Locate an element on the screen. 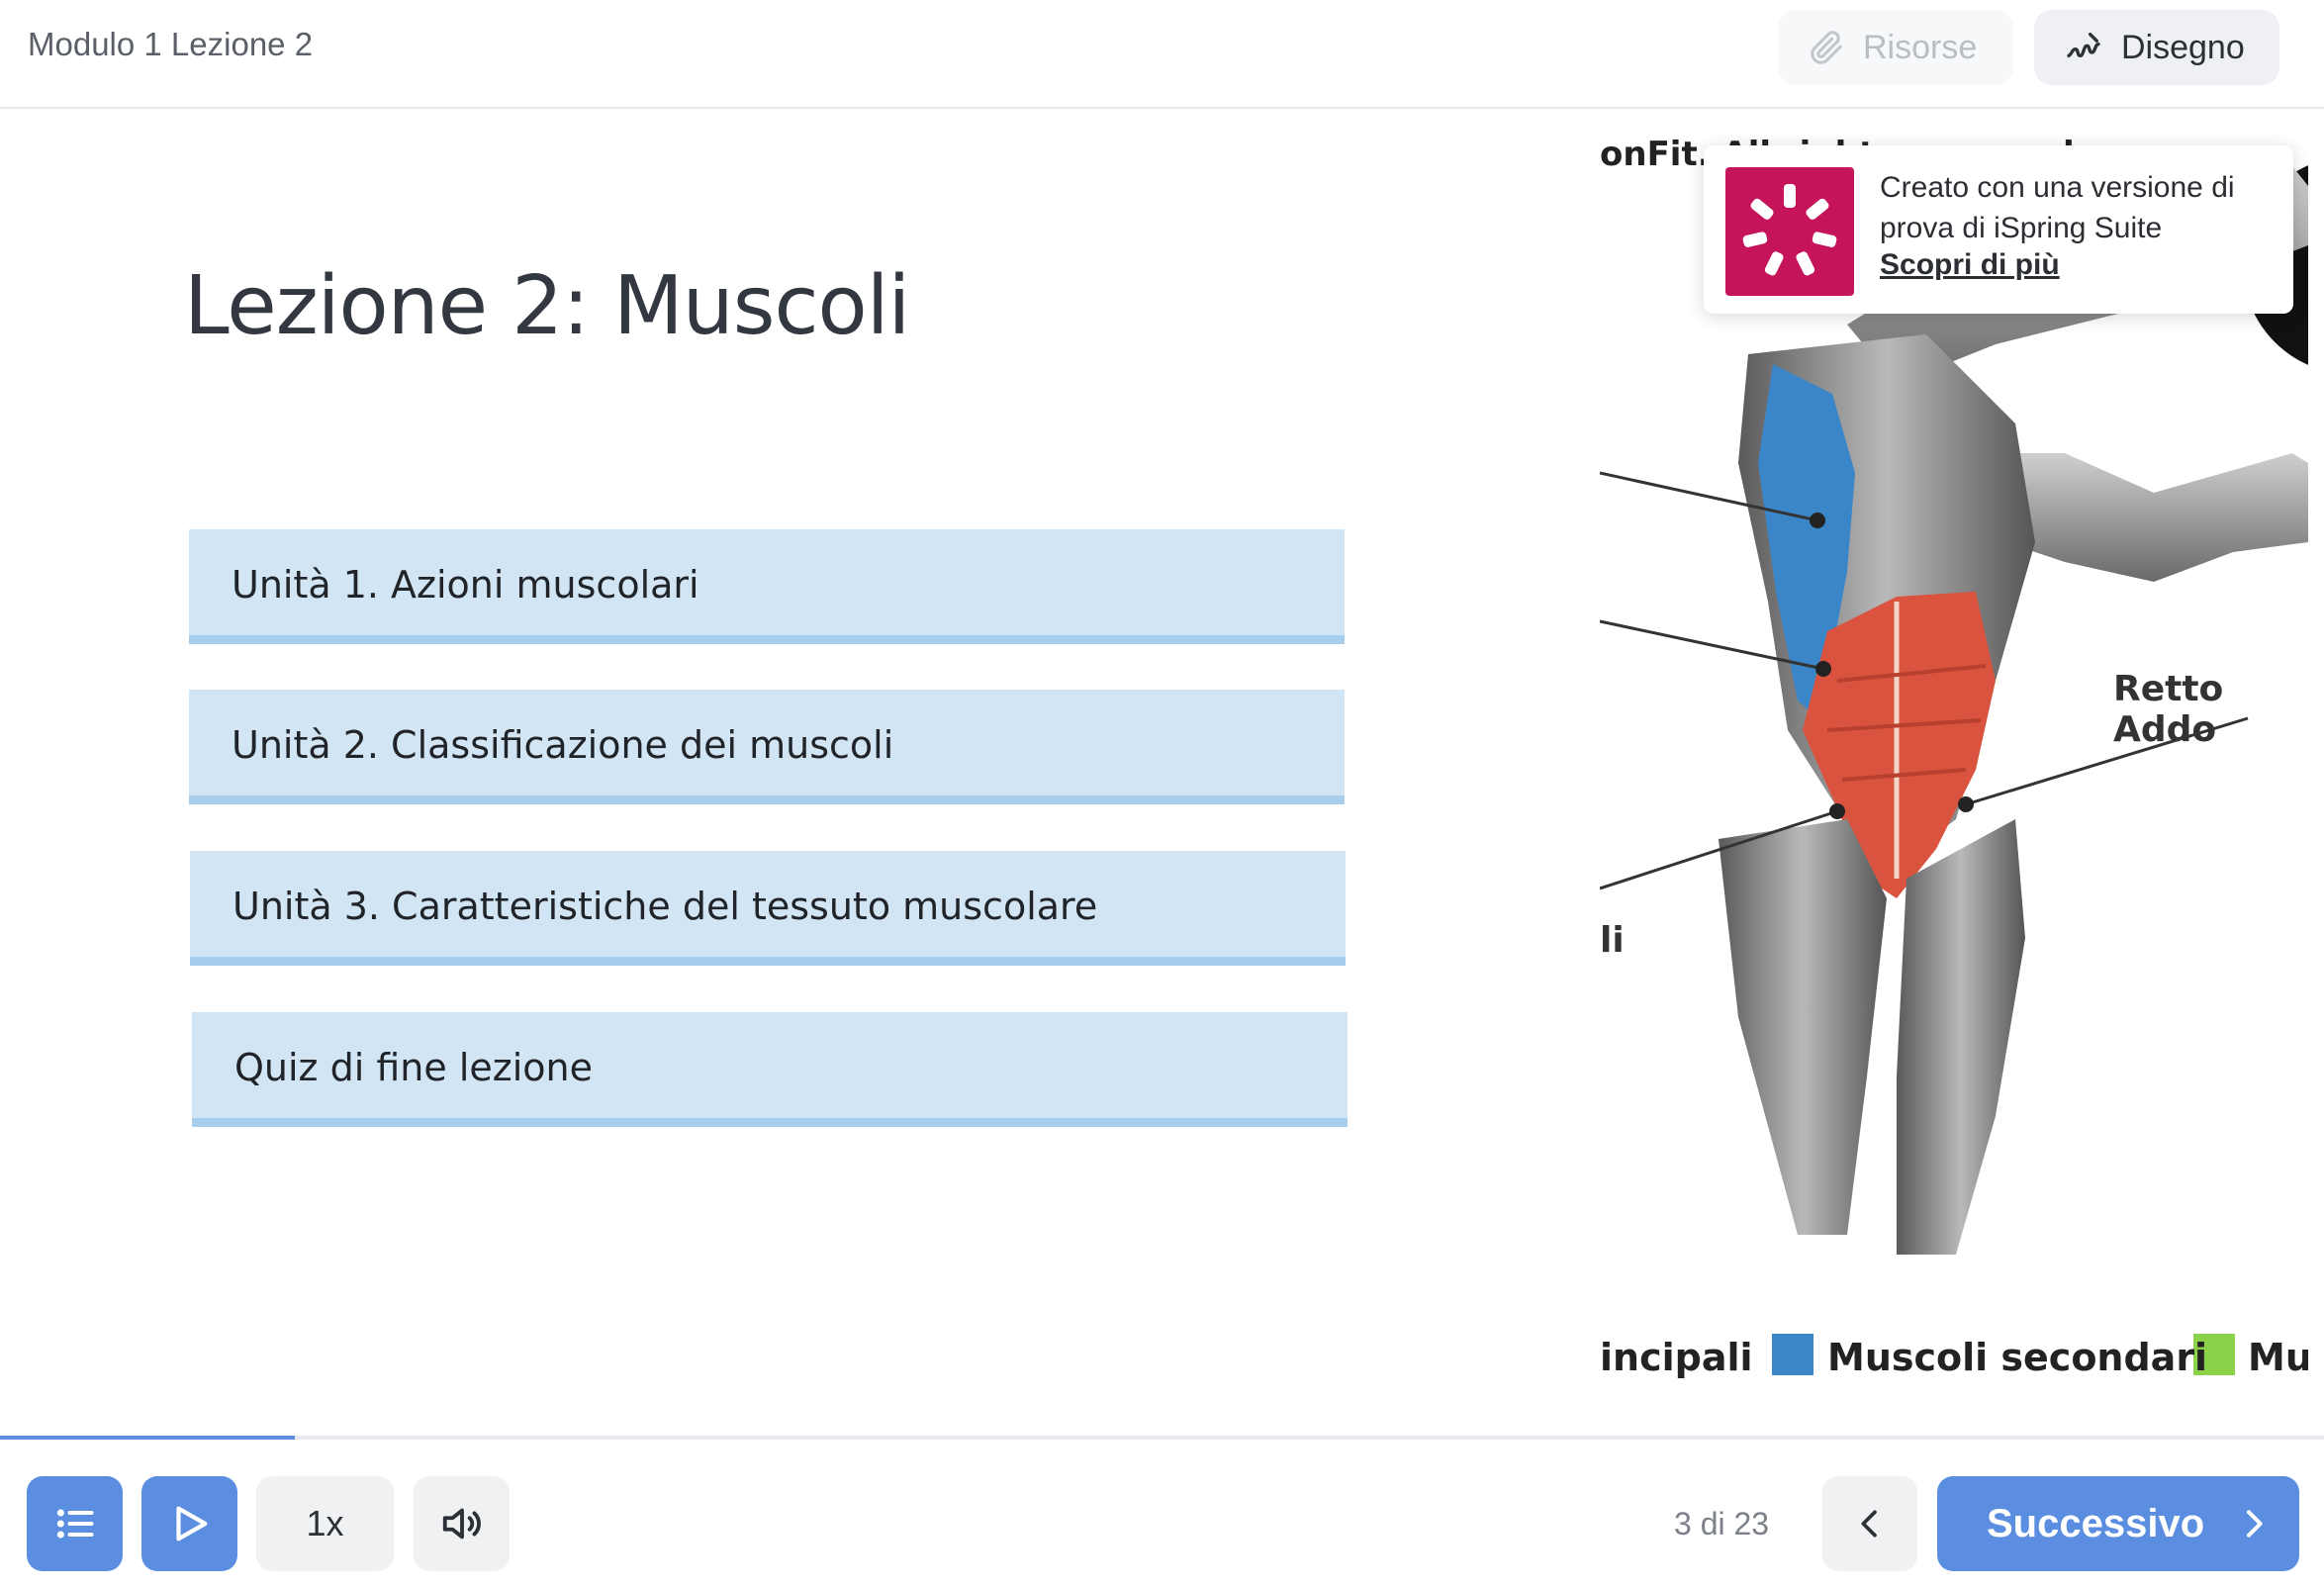 This screenshot has width=2324, height=1588. menu-button is located at coordinates (75, 1524).